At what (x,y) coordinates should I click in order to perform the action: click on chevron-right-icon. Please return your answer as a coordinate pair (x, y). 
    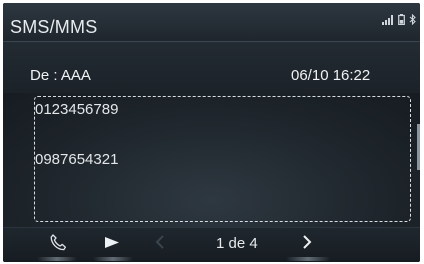
    Looking at the image, I should click on (307, 246).